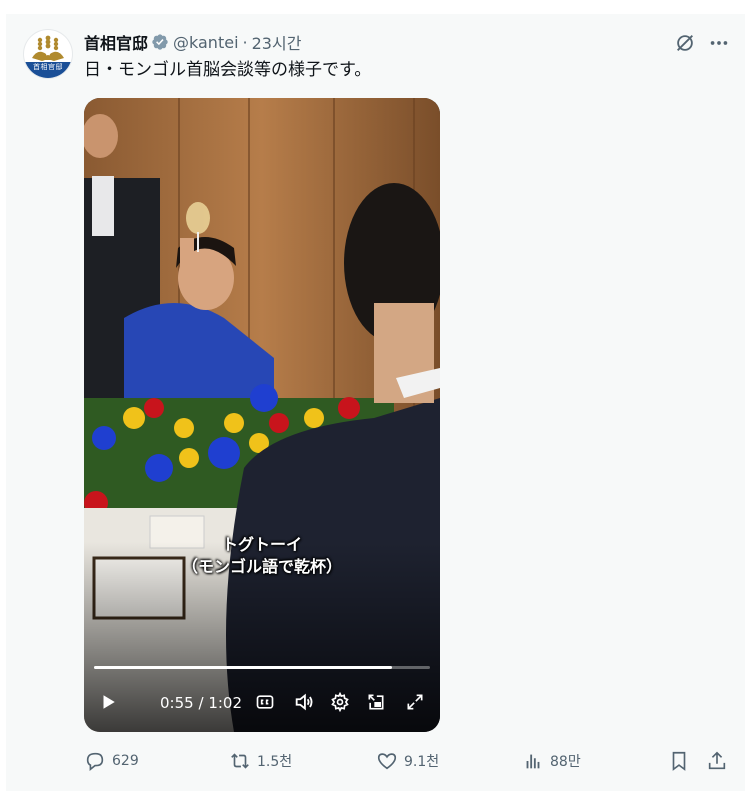  What do you see at coordinates (160, 42) in the screenshot?
I see `verified-badge-icon` at bounding box center [160, 42].